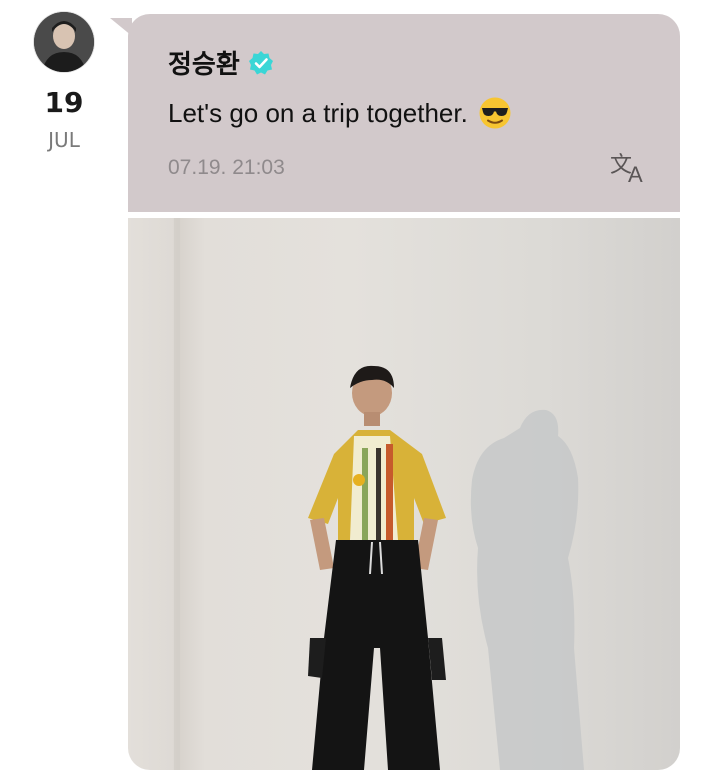 The width and height of the screenshot is (720, 784). What do you see at coordinates (318, 112) in the screenshot?
I see `message-text: Let's go on a trip together.` at bounding box center [318, 112].